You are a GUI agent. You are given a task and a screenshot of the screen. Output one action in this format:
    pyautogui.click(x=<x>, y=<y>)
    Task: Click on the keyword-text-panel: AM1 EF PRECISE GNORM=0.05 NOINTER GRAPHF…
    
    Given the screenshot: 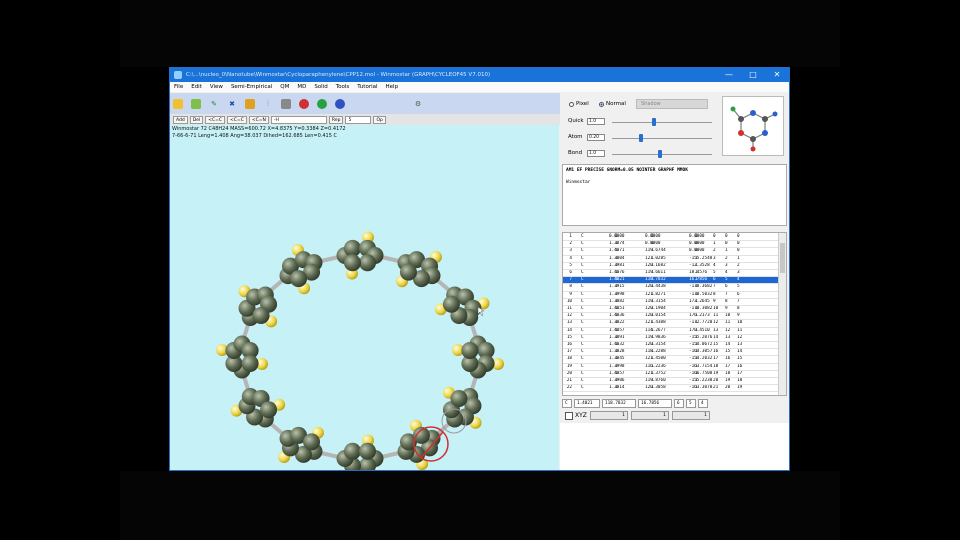 What is the action you would take?
    pyautogui.click(x=674, y=195)
    